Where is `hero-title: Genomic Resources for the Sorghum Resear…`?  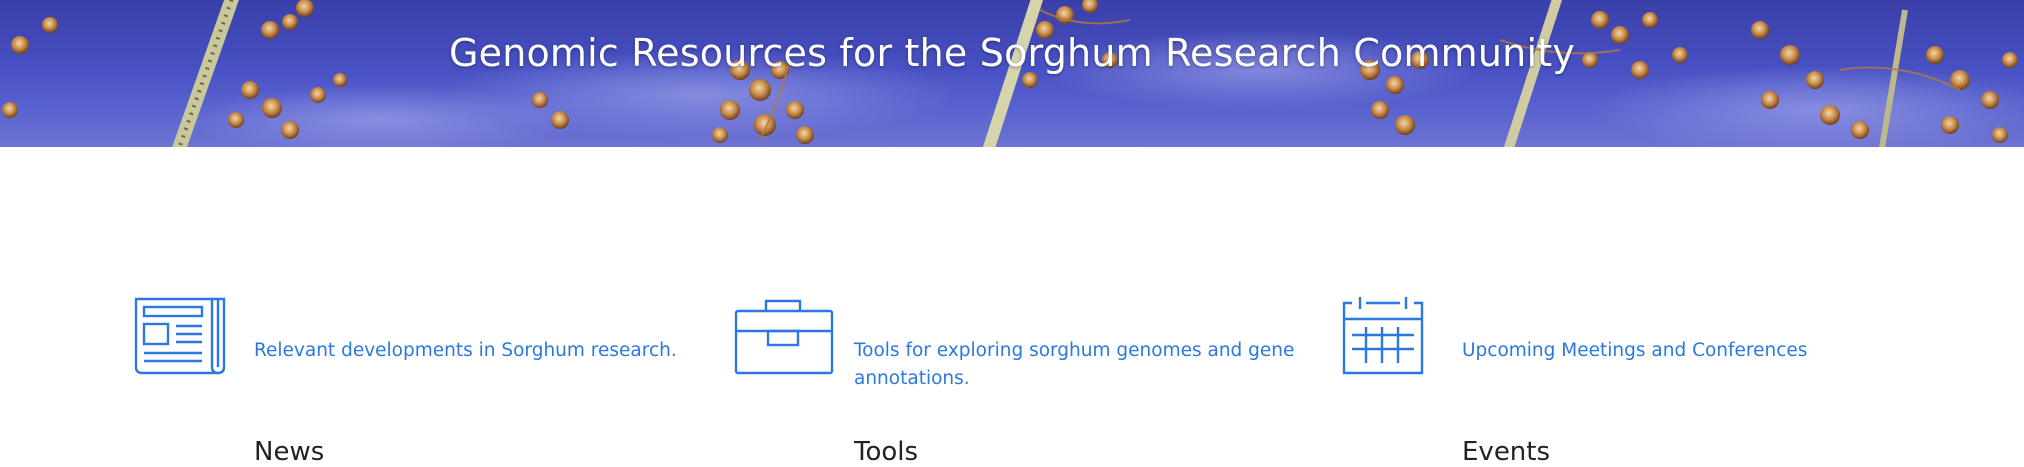 hero-title: Genomic Resources for the Sorghum Resear… is located at coordinates (1012, 53).